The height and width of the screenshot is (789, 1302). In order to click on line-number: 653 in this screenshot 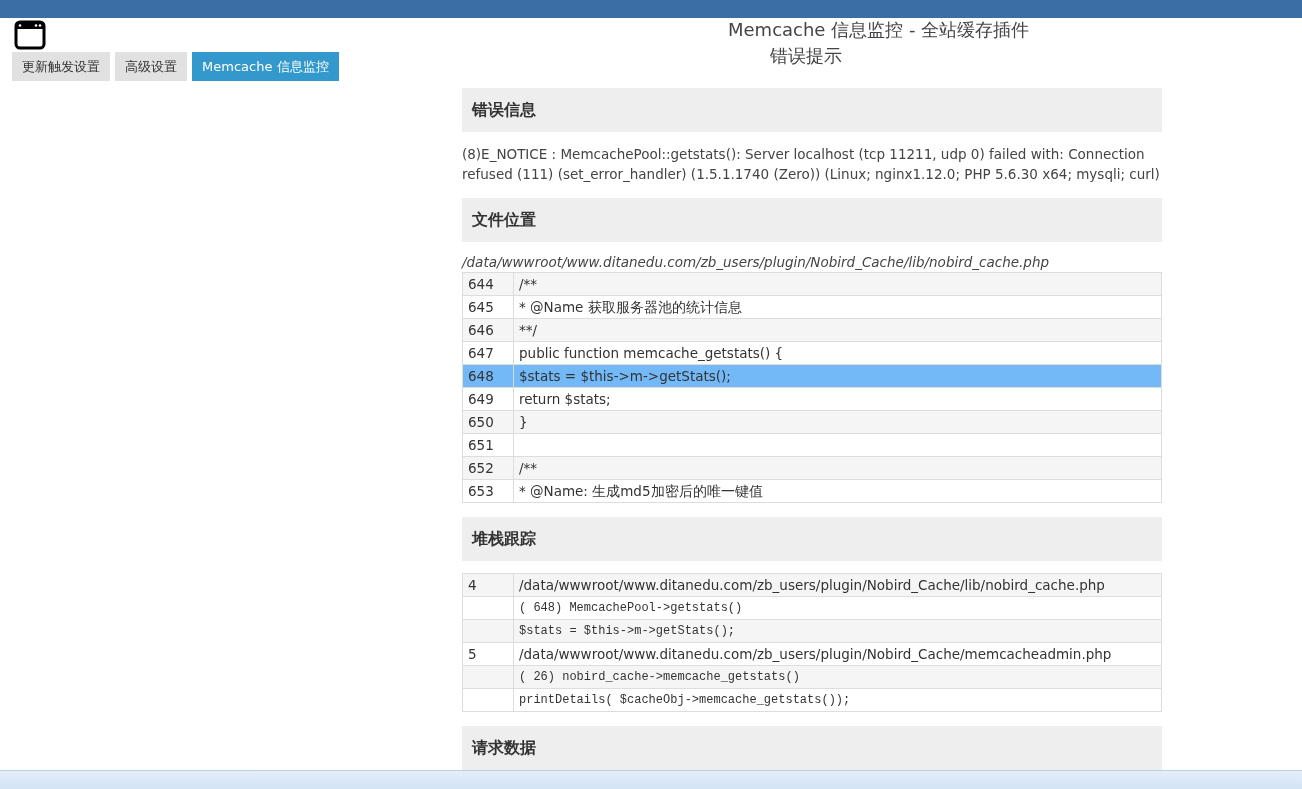, I will do `click(488, 491)`.